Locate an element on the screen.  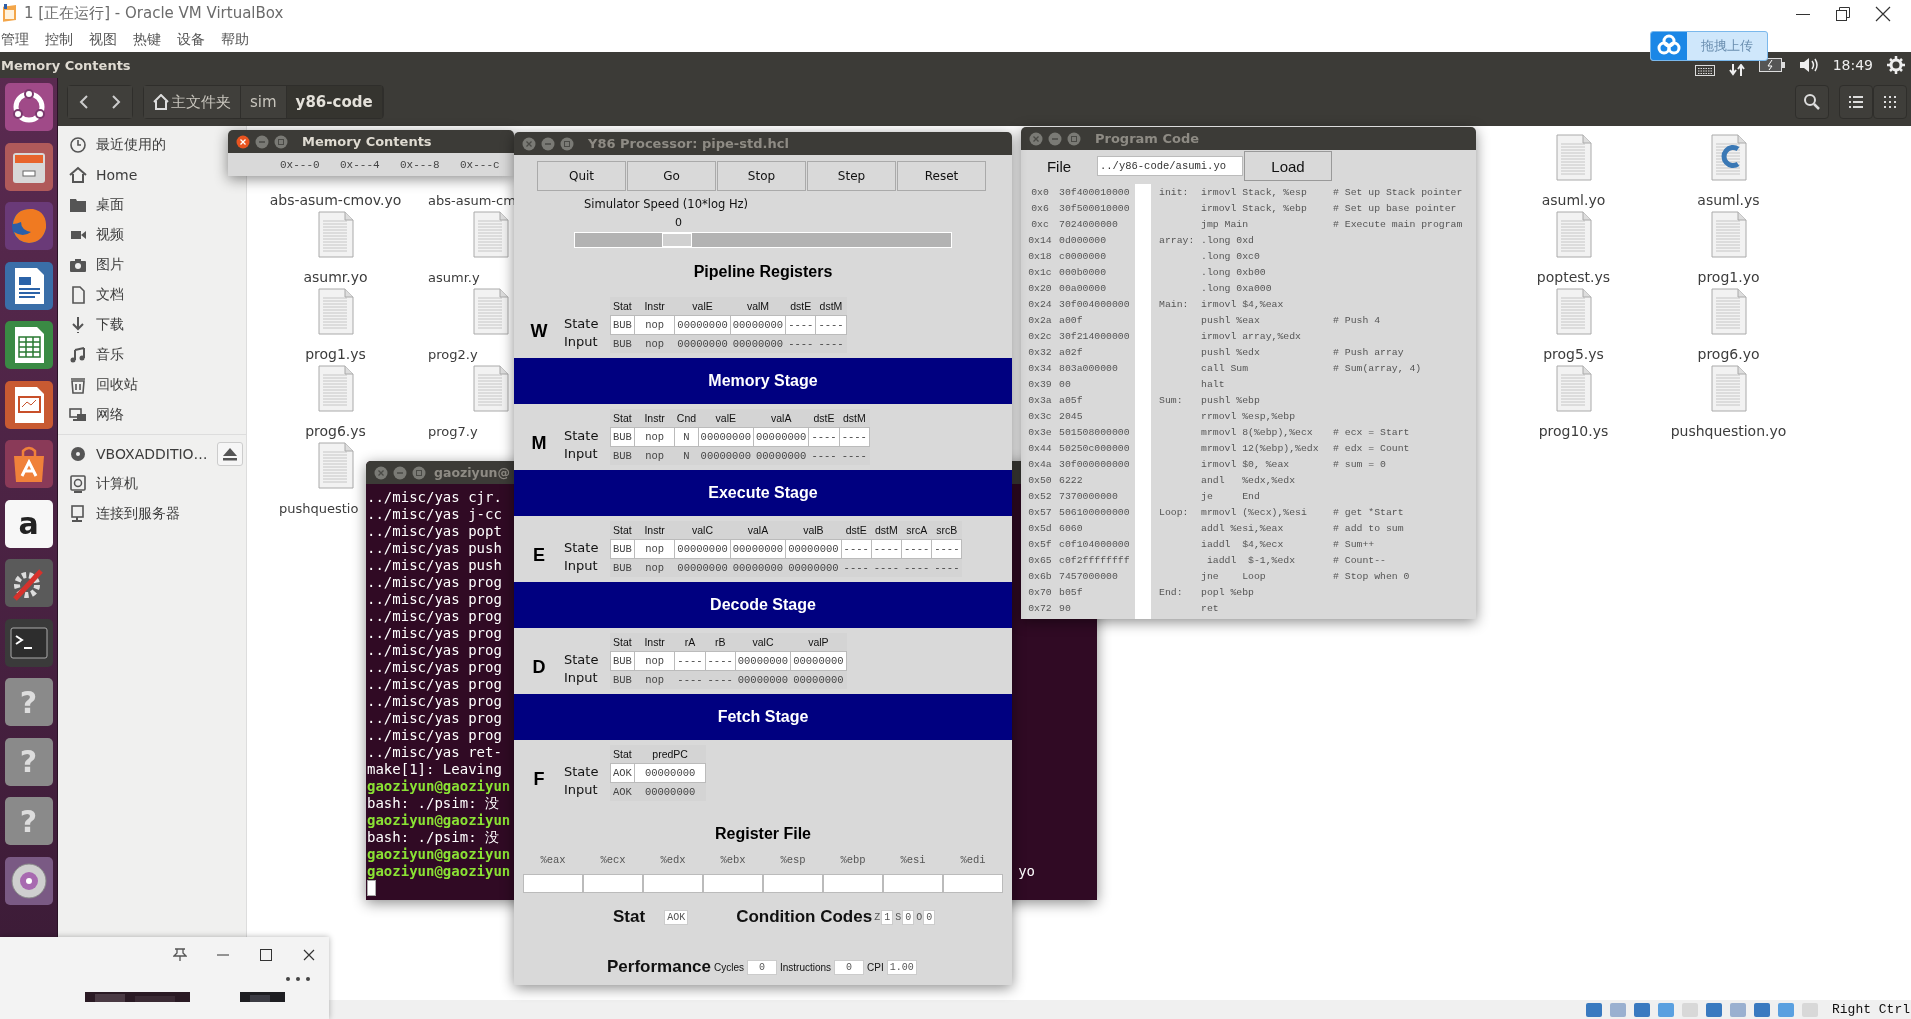
file-name: prog2.y is located at coordinates (453, 354).